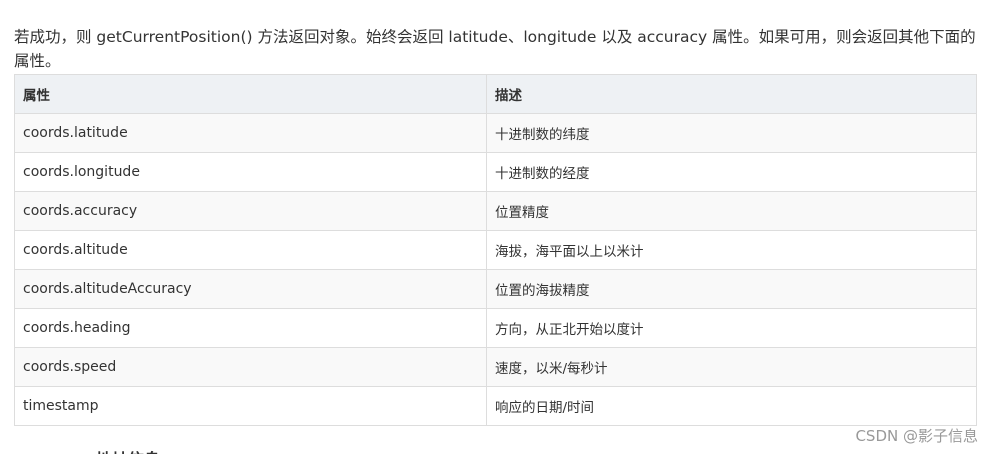 The height and width of the screenshot is (454, 993). Describe the element at coordinates (250, 133) in the screenshot. I see `property-cell: coords.latitude` at that location.